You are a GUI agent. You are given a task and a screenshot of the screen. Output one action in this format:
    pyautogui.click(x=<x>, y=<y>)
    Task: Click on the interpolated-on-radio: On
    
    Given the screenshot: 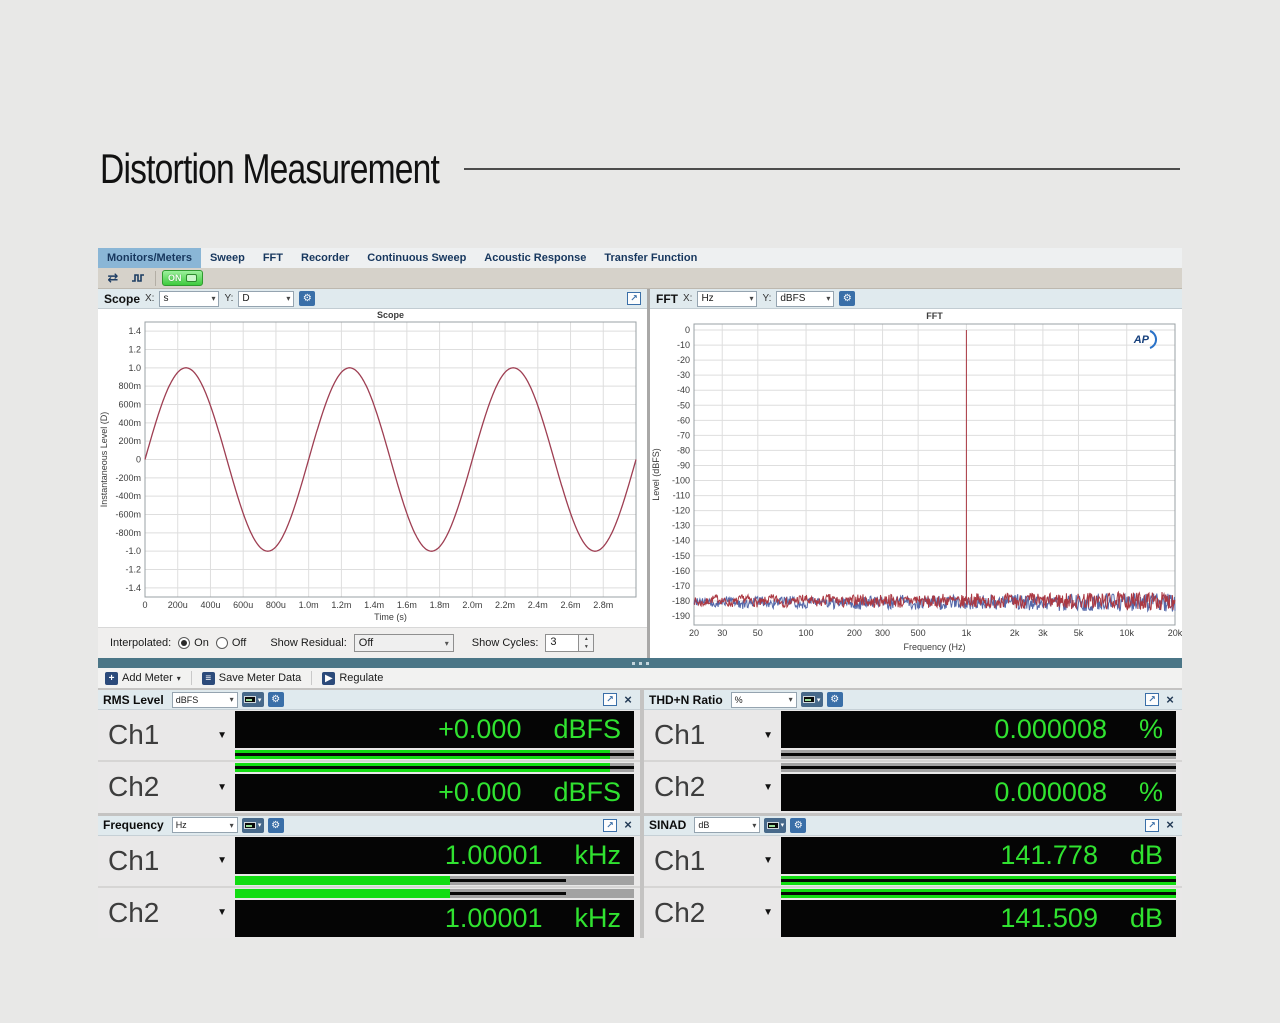 What is the action you would take?
    pyautogui.click(x=193, y=643)
    